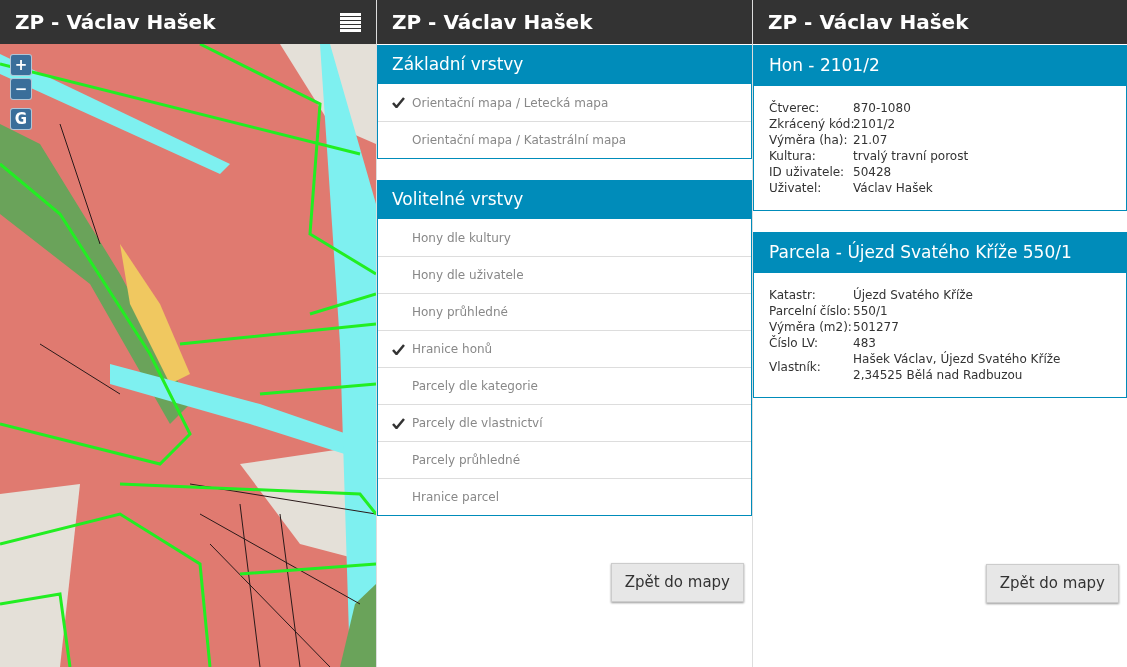  I want to click on field-label: Výměra (ha):, so click(809, 140).